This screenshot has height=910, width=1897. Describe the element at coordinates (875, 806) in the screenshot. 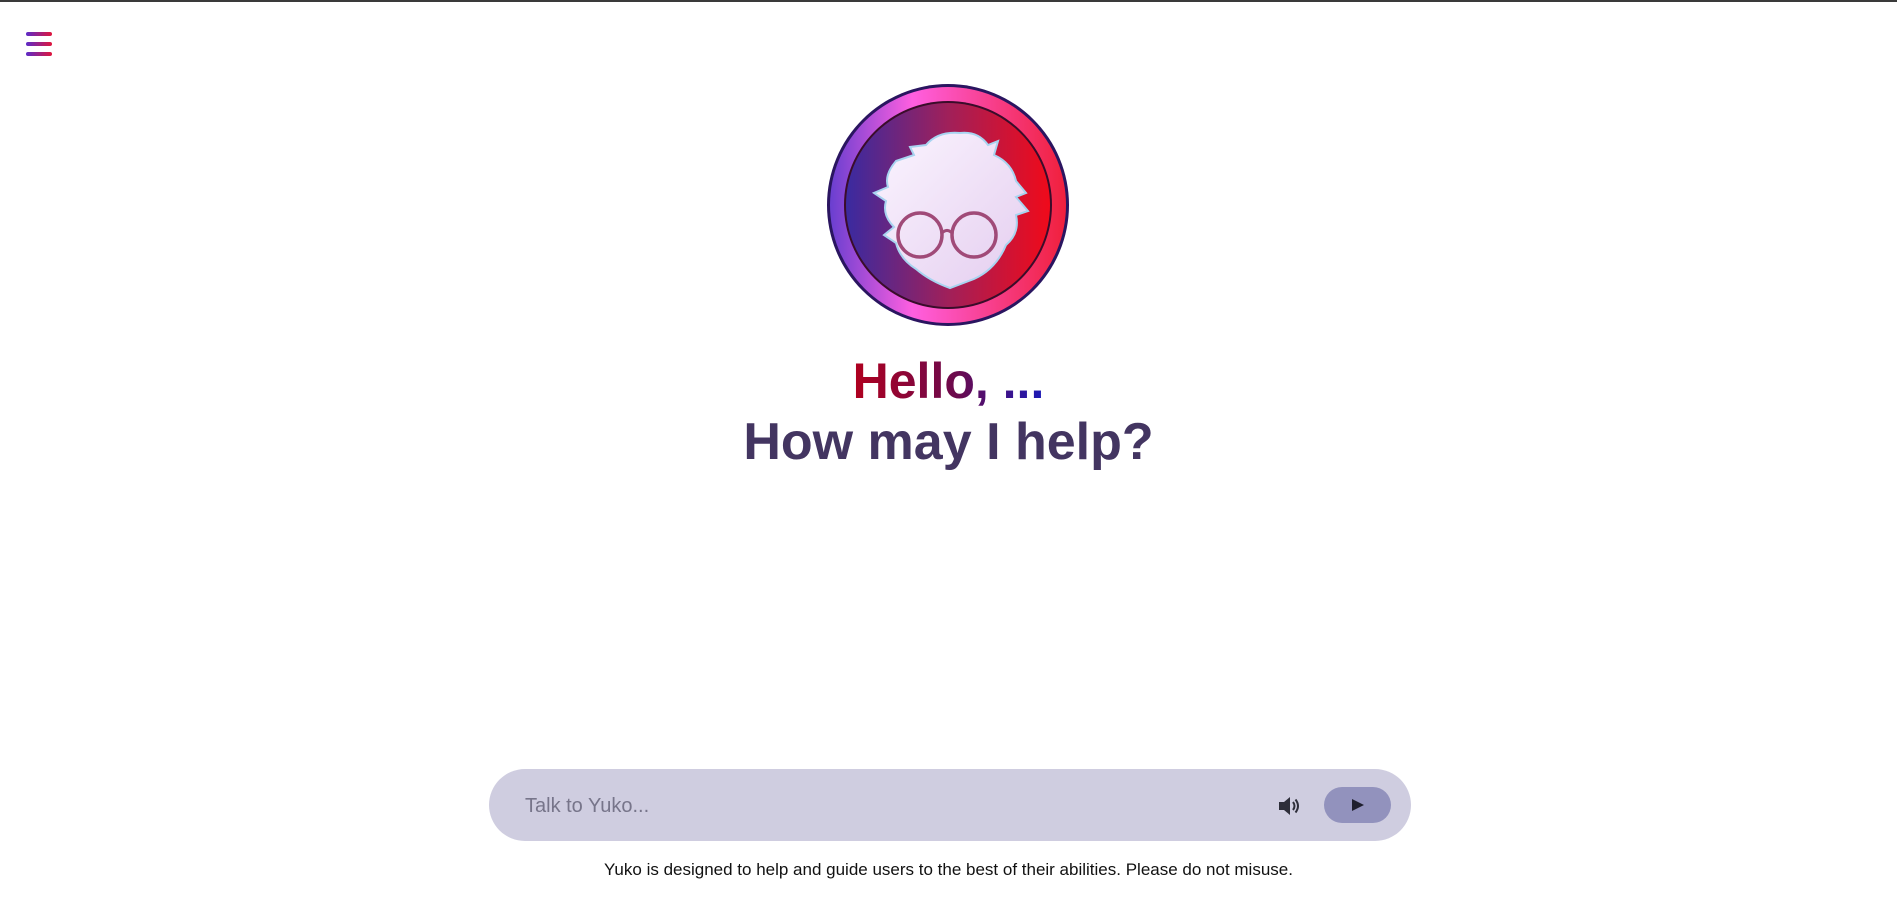

I see `chat-message-input` at that location.